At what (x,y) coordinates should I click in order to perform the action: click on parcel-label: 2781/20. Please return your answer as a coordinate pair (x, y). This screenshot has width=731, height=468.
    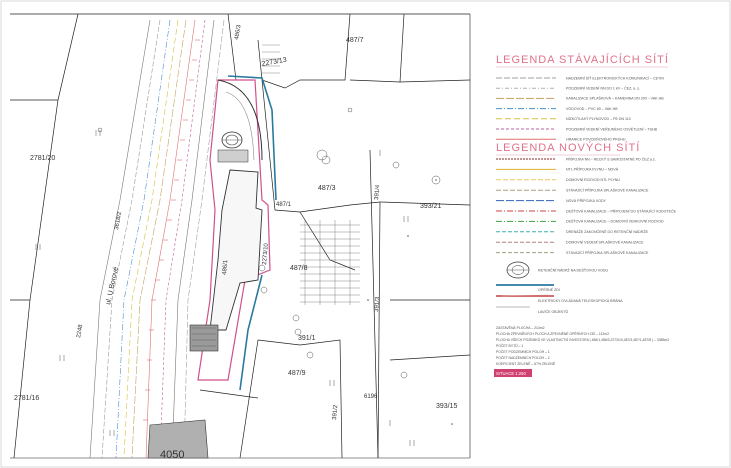
    Looking at the image, I should click on (42, 158).